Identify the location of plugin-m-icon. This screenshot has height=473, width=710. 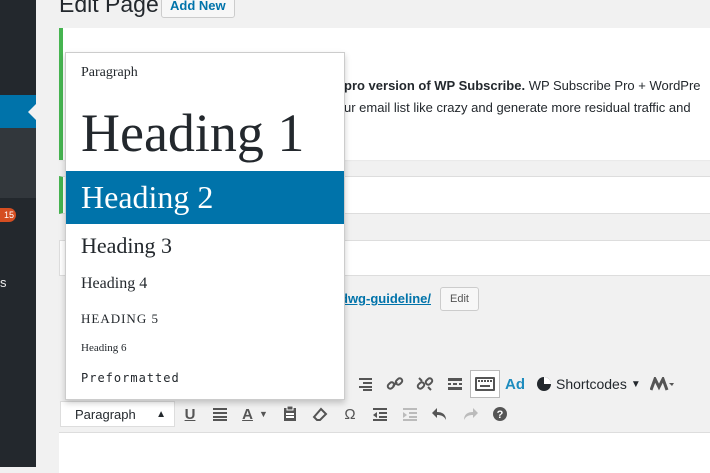
(662, 384).